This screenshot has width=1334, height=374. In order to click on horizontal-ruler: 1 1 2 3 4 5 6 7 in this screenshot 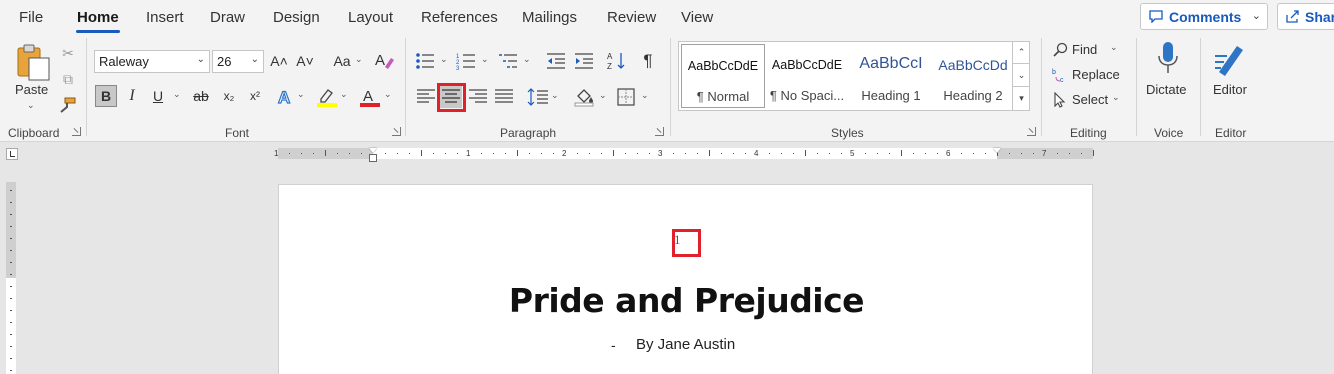, I will do `click(684, 155)`.